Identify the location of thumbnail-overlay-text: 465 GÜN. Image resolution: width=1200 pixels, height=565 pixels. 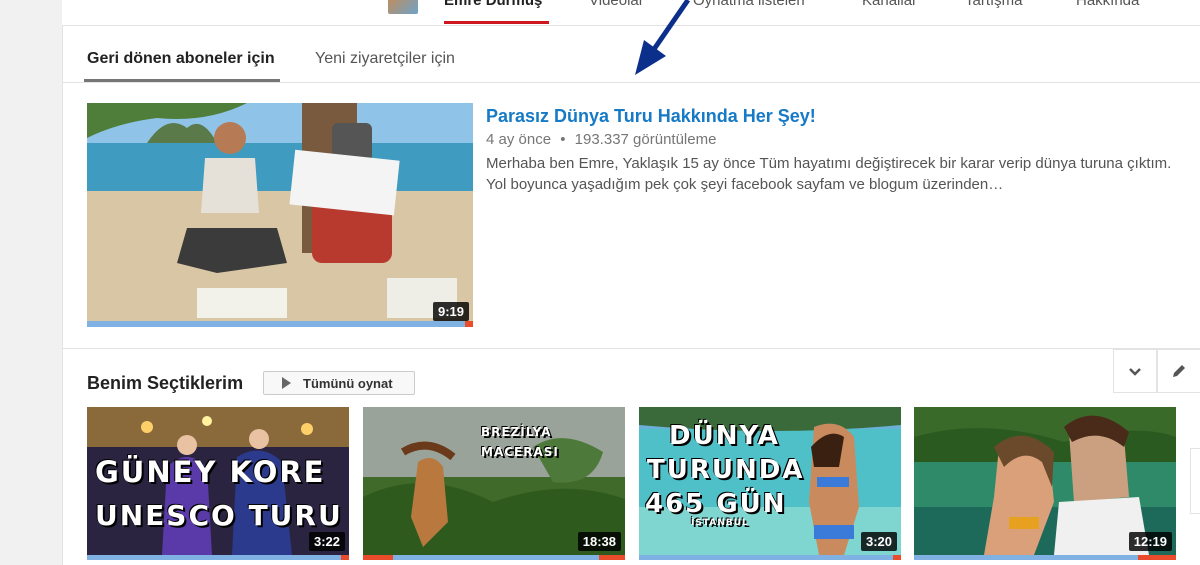
(716, 504).